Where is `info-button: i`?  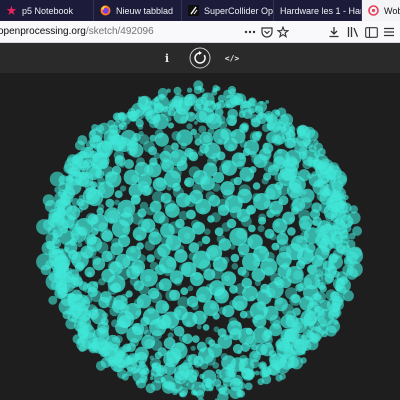
info-button: i is located at coordinates (167, 58).